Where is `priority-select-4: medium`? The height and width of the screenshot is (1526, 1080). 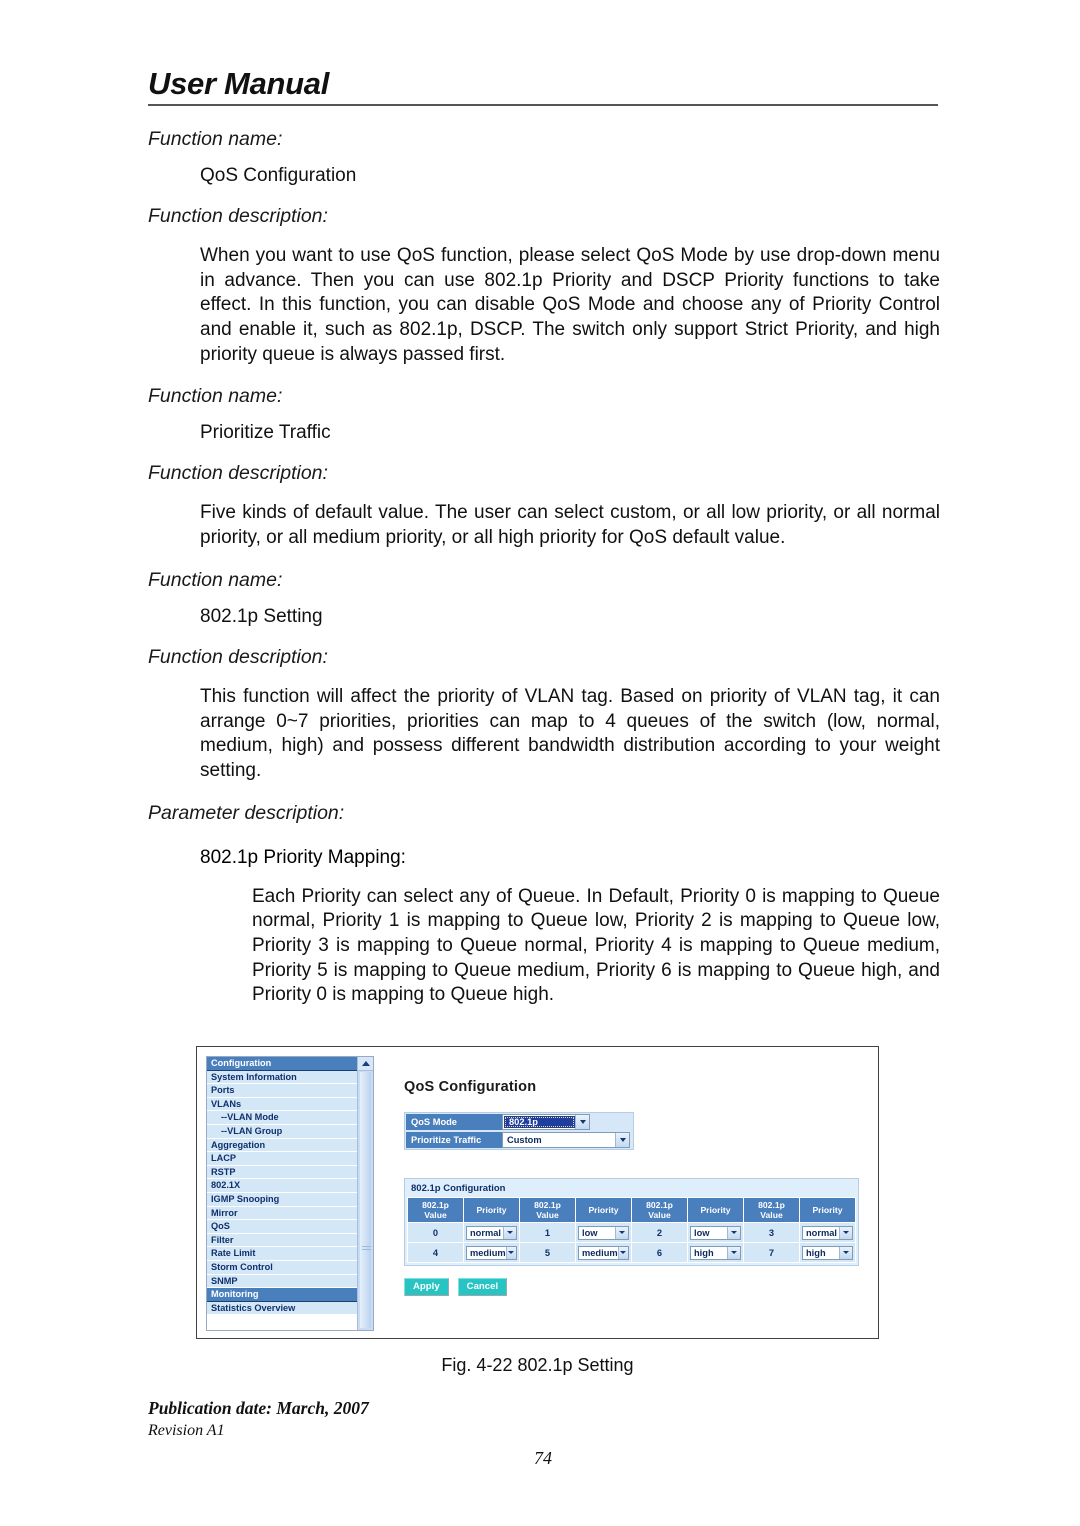 priority-select-4: medium is located at coordinates (491, 1252).